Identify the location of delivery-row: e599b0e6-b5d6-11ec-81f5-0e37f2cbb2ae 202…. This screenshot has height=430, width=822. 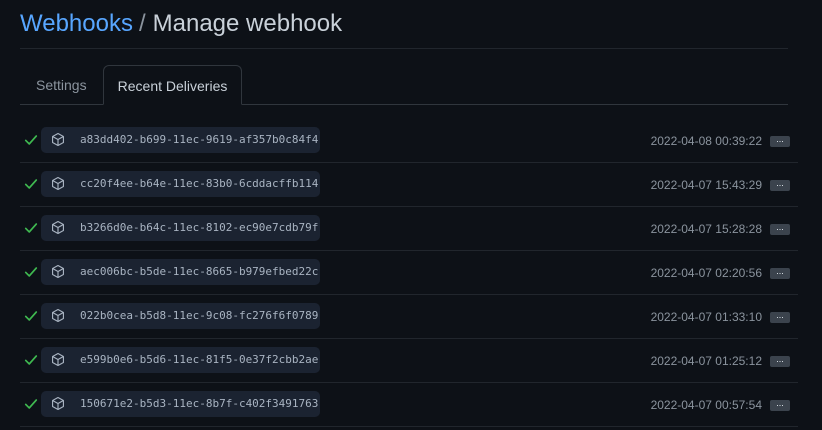
(409, 361).